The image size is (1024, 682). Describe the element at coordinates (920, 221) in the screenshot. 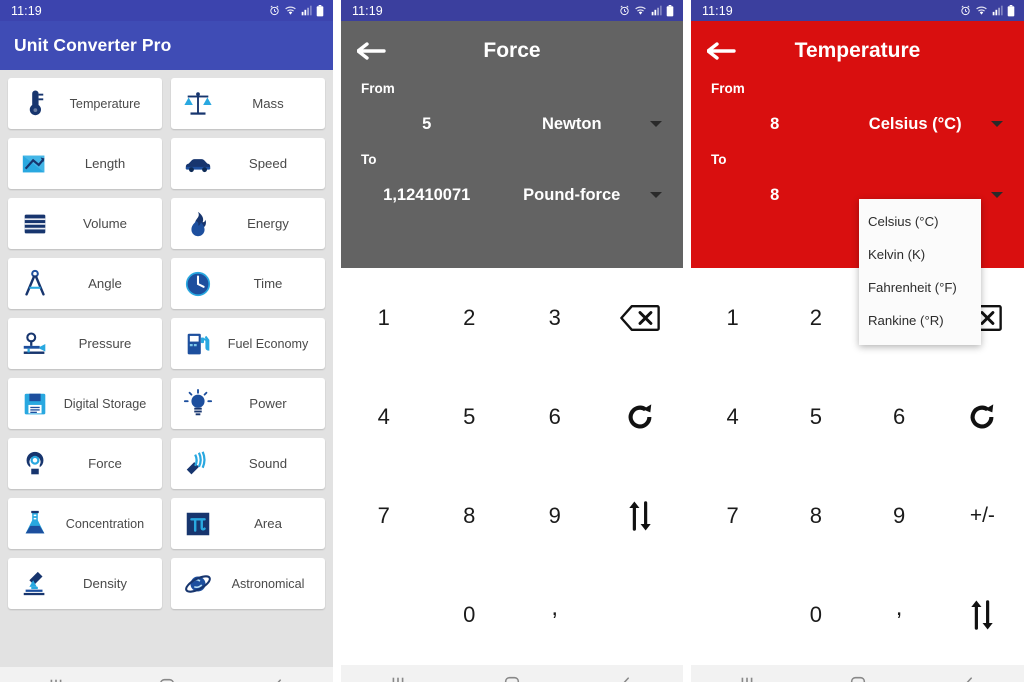

I see `dropdown-option: Celsius (°C)` at that location.